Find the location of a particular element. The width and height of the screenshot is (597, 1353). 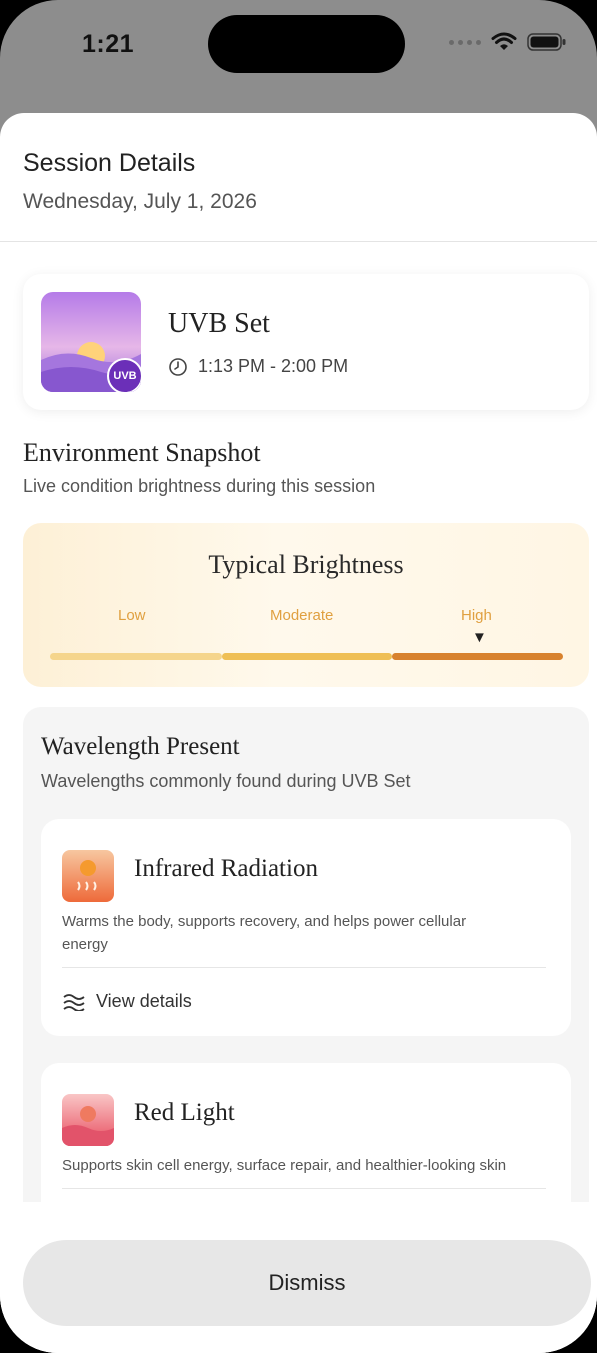

wavelength-title: Wavelength Present is located at coordinates (140, 746).